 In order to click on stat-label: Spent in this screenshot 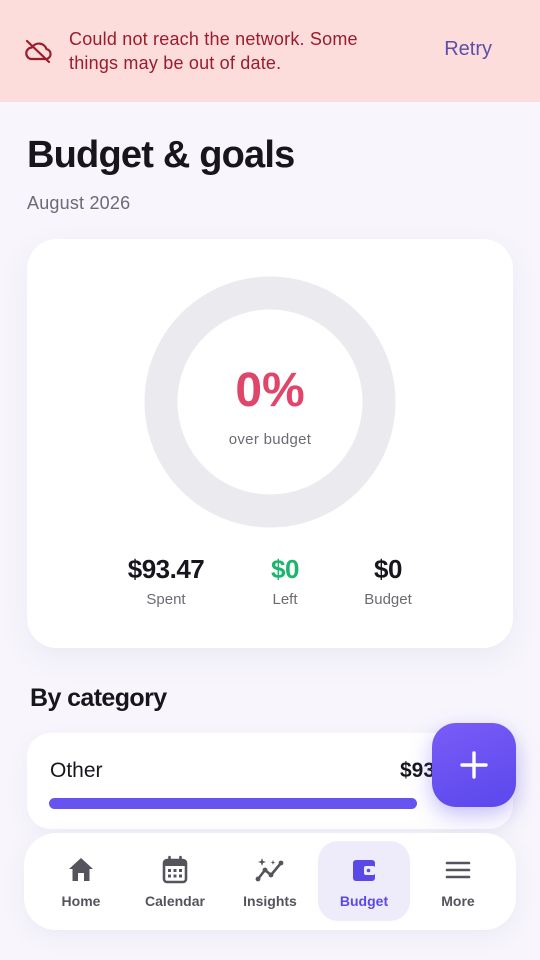, I will do `click(166, 599)`.